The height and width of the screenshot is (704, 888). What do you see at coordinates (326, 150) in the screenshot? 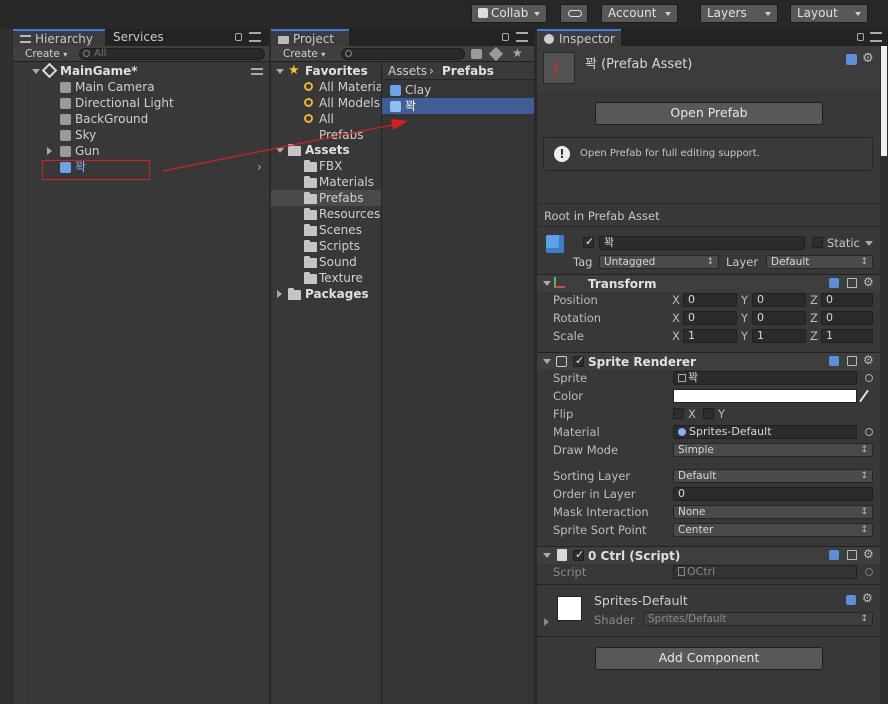
I see `assets-folder: Assets` at bounding box center [326, 150].